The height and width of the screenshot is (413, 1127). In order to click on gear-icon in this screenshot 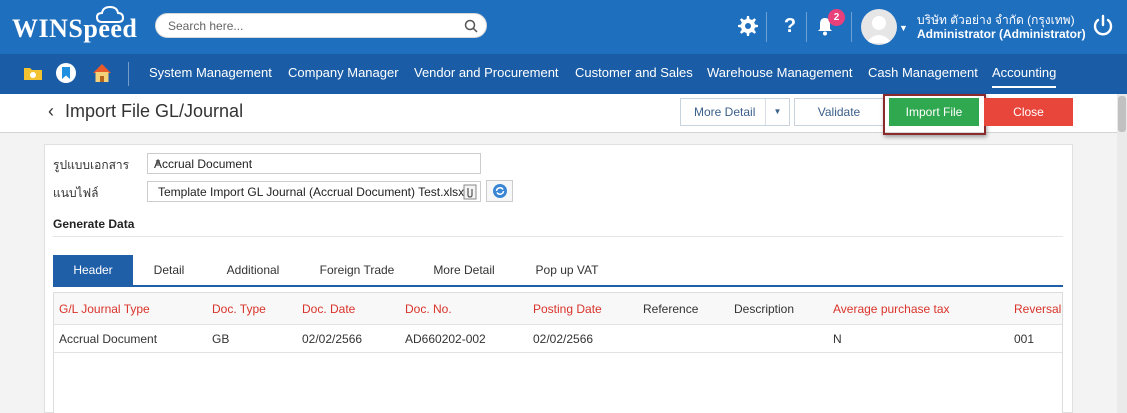, I will do `click(748, 26)`.